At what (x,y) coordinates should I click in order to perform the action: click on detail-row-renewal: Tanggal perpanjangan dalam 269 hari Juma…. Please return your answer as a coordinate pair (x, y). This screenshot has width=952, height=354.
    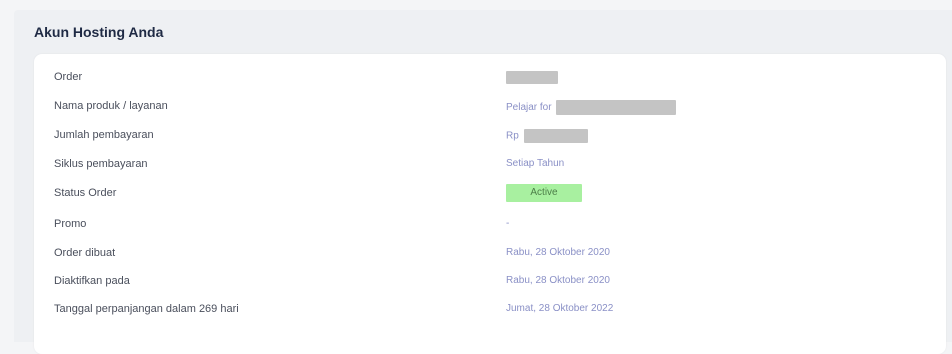
    Looking at the image, I should click on (490, 310).